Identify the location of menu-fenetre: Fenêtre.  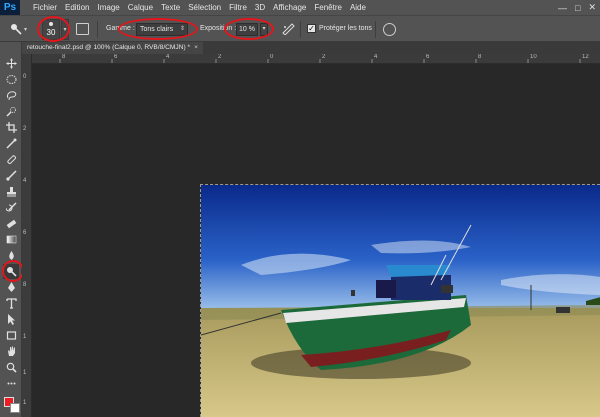
(328, 7).